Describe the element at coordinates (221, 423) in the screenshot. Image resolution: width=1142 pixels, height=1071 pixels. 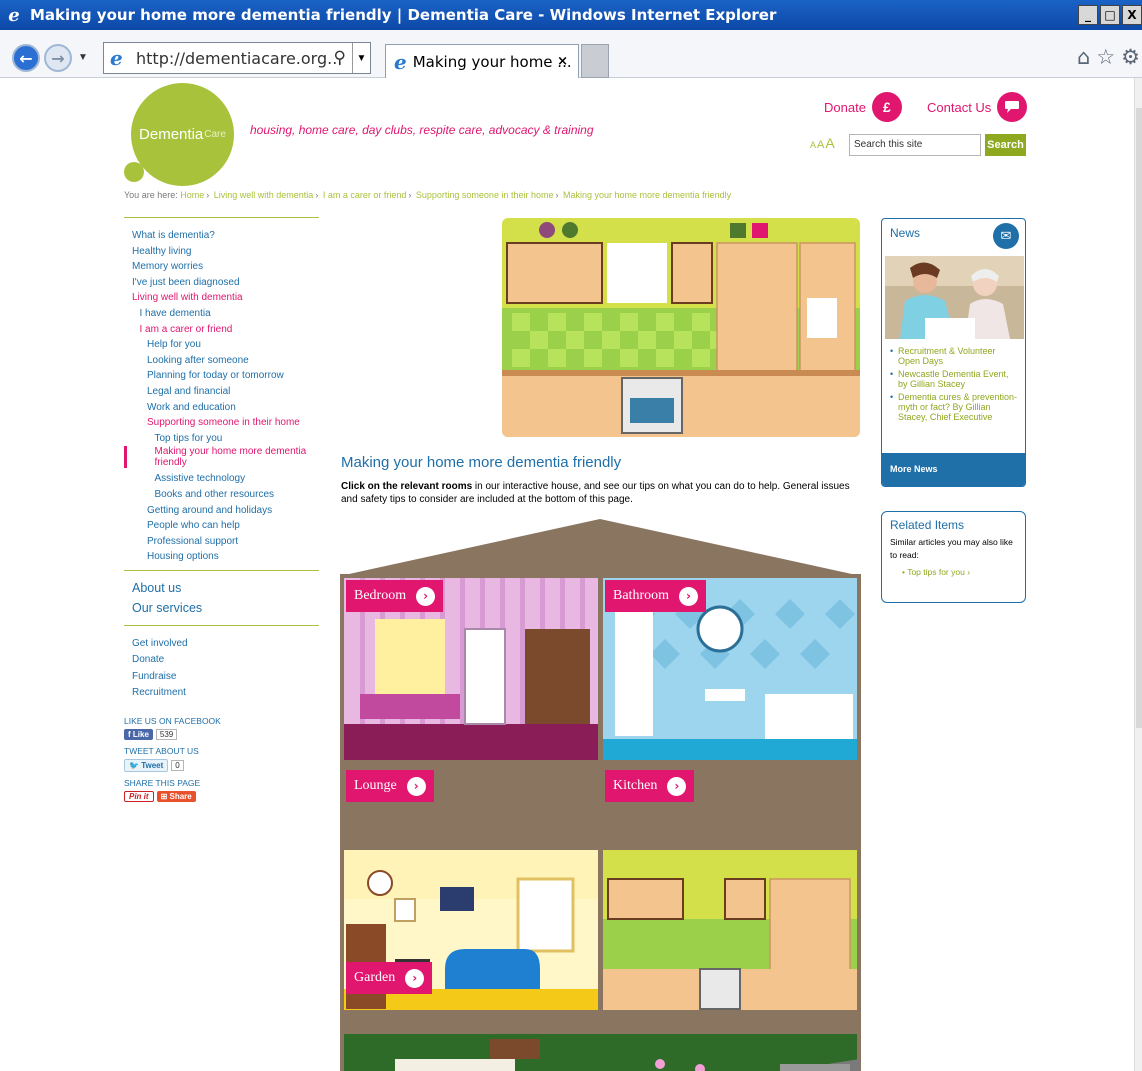
I see `nav-item: Supporting someone in their home` at that location.